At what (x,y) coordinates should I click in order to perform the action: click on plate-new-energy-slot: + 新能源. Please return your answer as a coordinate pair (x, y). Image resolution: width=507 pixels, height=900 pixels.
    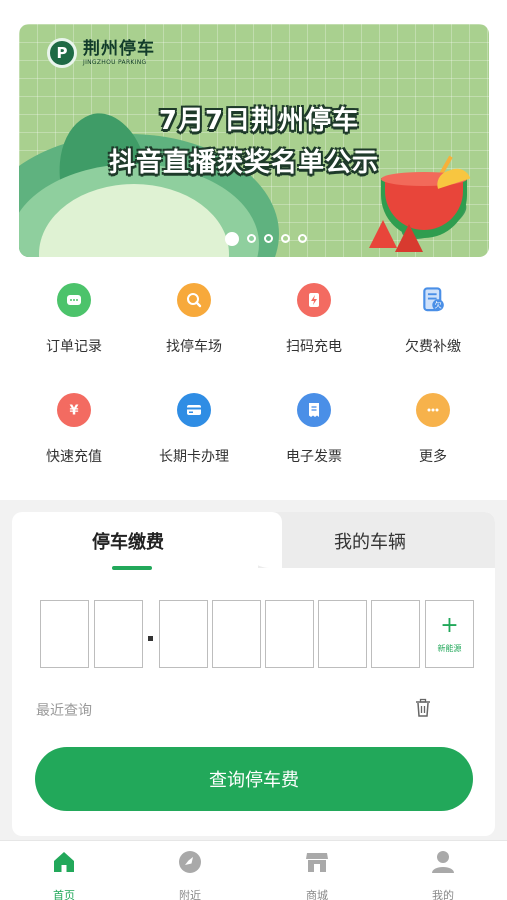
    Looking at the image, I should click on (449, 634).